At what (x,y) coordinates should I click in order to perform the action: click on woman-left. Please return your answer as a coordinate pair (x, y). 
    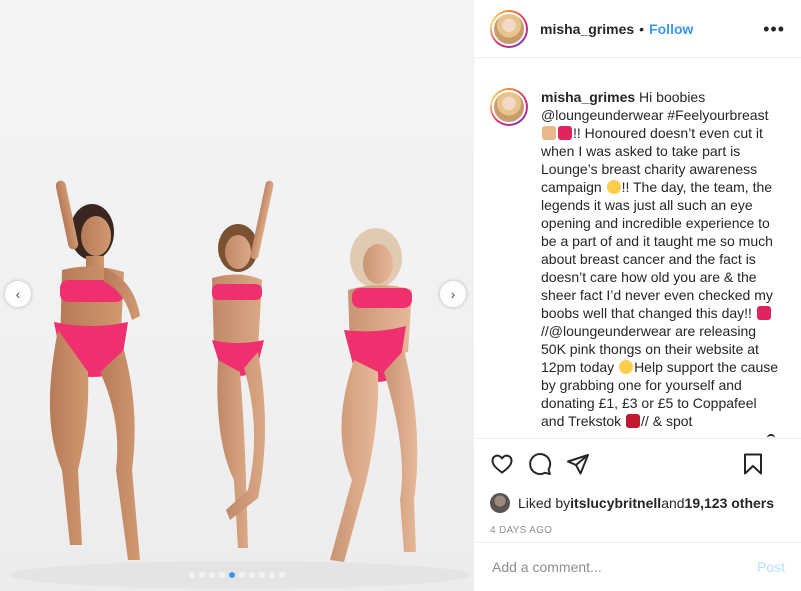
    Looking at the image, I should click on (94, 370).